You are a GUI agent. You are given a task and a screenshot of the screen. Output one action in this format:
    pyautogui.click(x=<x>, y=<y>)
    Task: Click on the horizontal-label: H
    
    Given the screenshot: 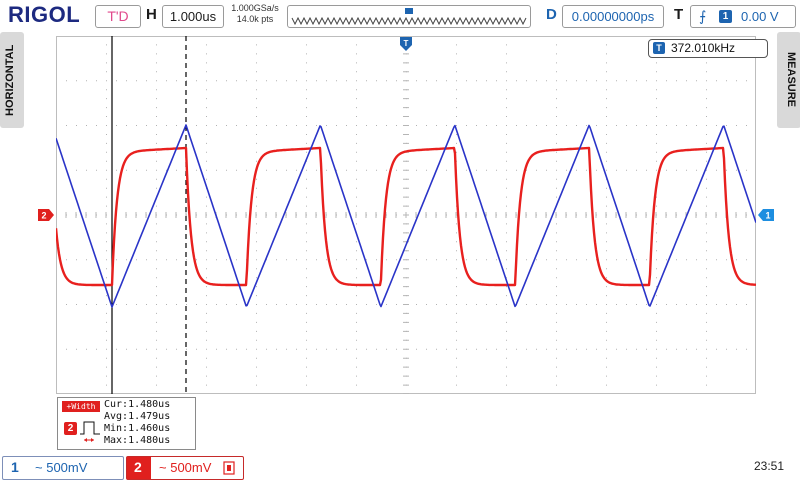 What is the action you would take?
    pyautogui.click(x=151, y=14)
    